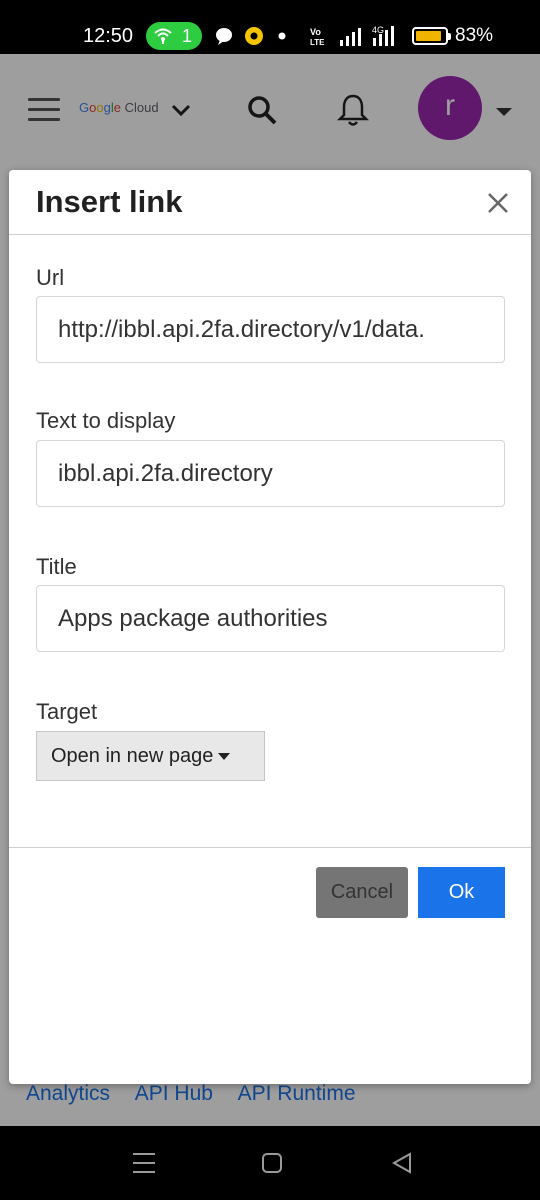 This screenshot has width=540, height=1200. What do you see at coordinates (224, 36) in the screenshot?
I see `chat-bubble-icon` at bounding box center [224, 36].